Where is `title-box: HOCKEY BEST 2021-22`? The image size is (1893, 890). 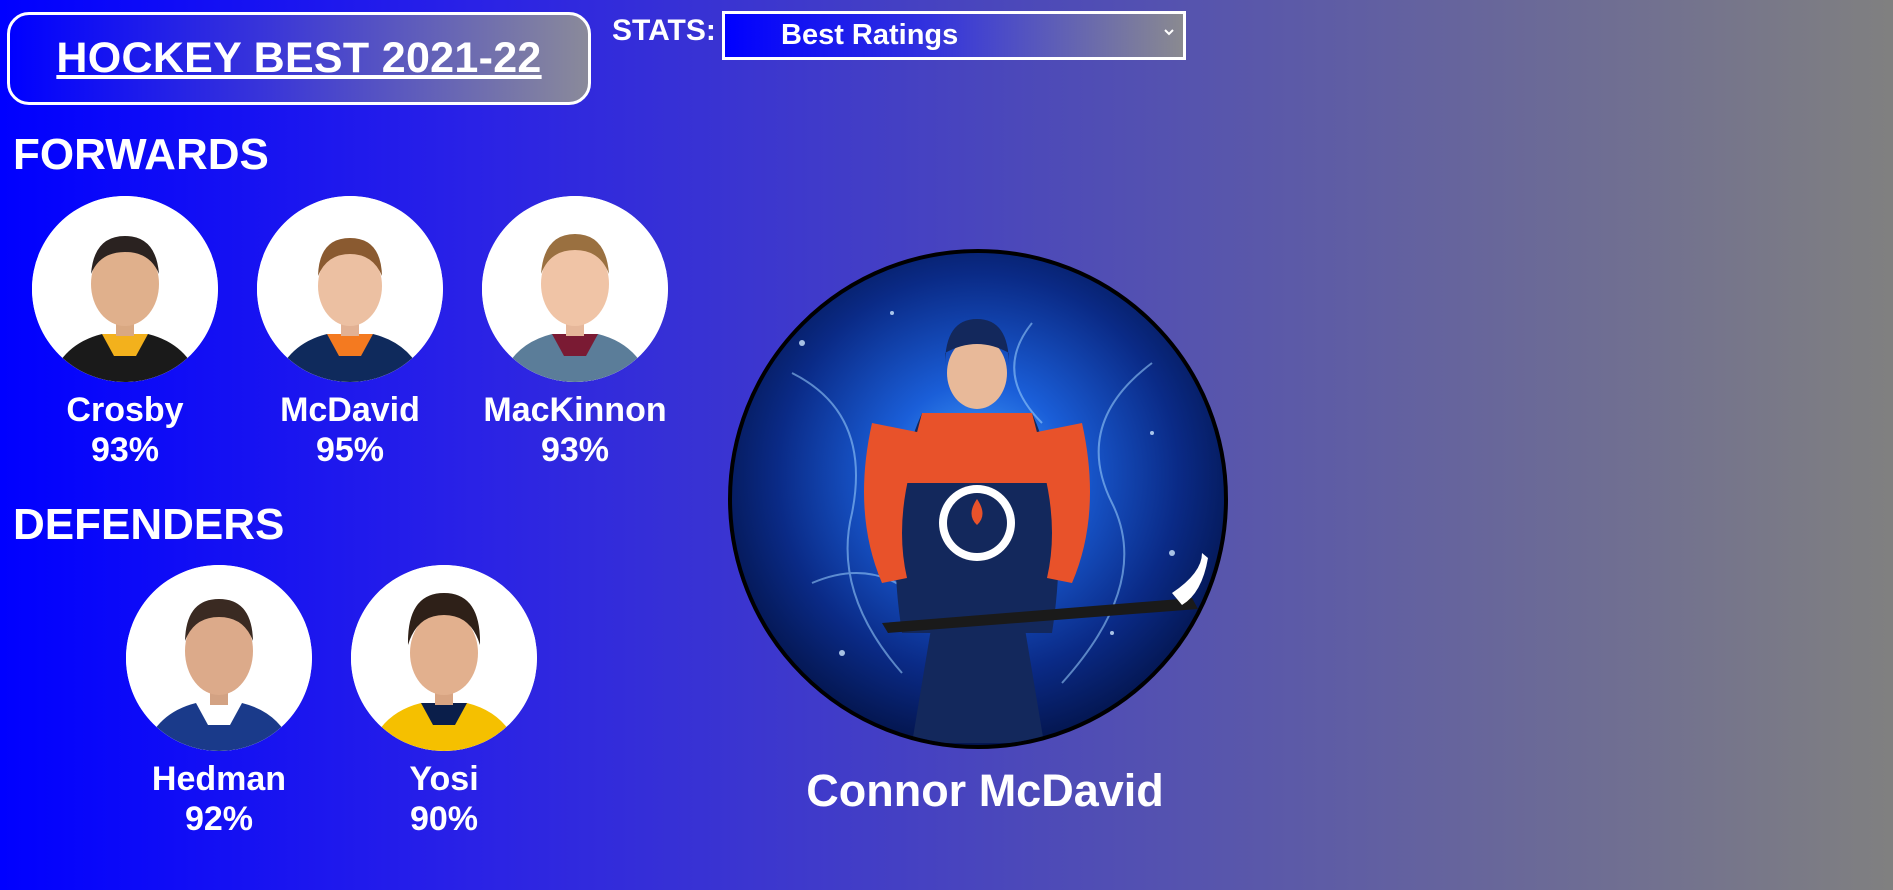
title-box: HOCKEY BEST 2021-22 is located at coordinates (299, 58).